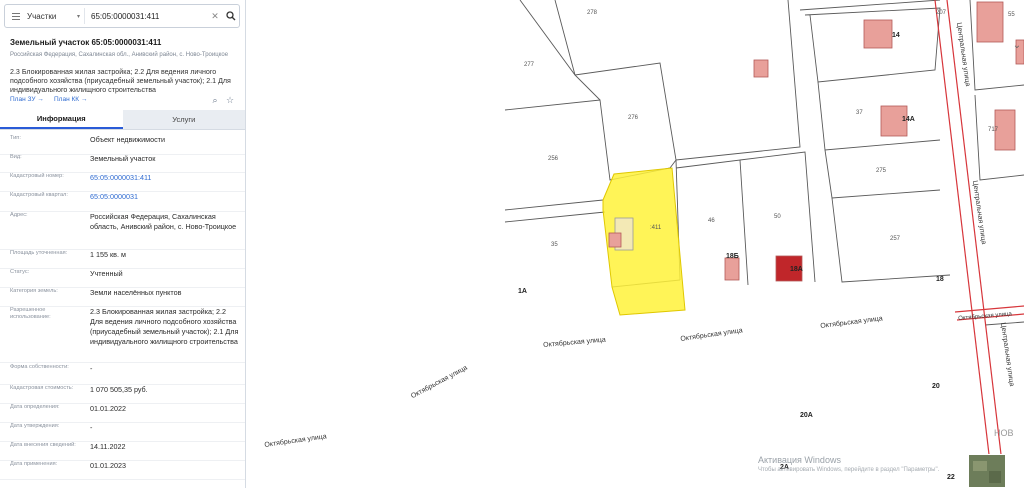 This screenshot has width=1024, height=488. What do you see at coordinates (34, 464) in the screenshot?
I see `info-key: Дата применения:` at bounding box center [34, 464].